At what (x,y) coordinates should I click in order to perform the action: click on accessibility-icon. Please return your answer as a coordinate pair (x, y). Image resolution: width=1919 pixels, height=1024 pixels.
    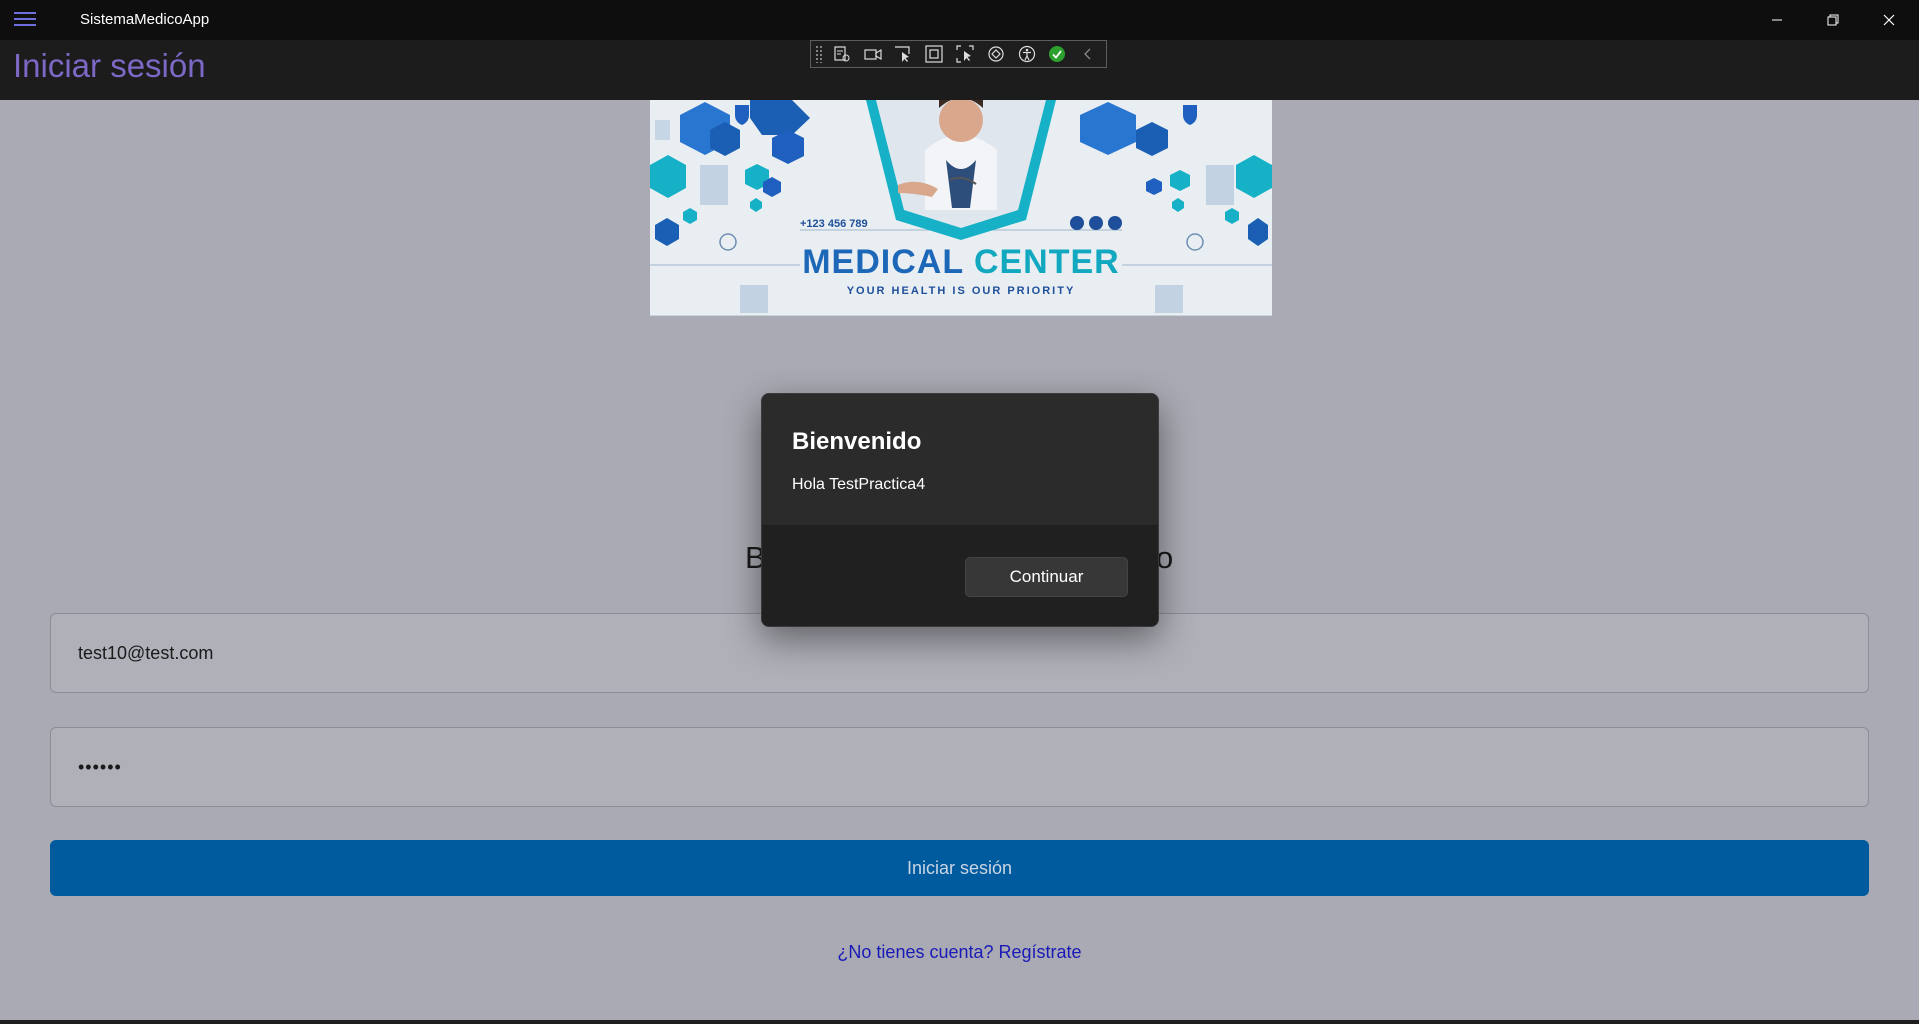
    Looking at the image, I should click on (1026, 54).